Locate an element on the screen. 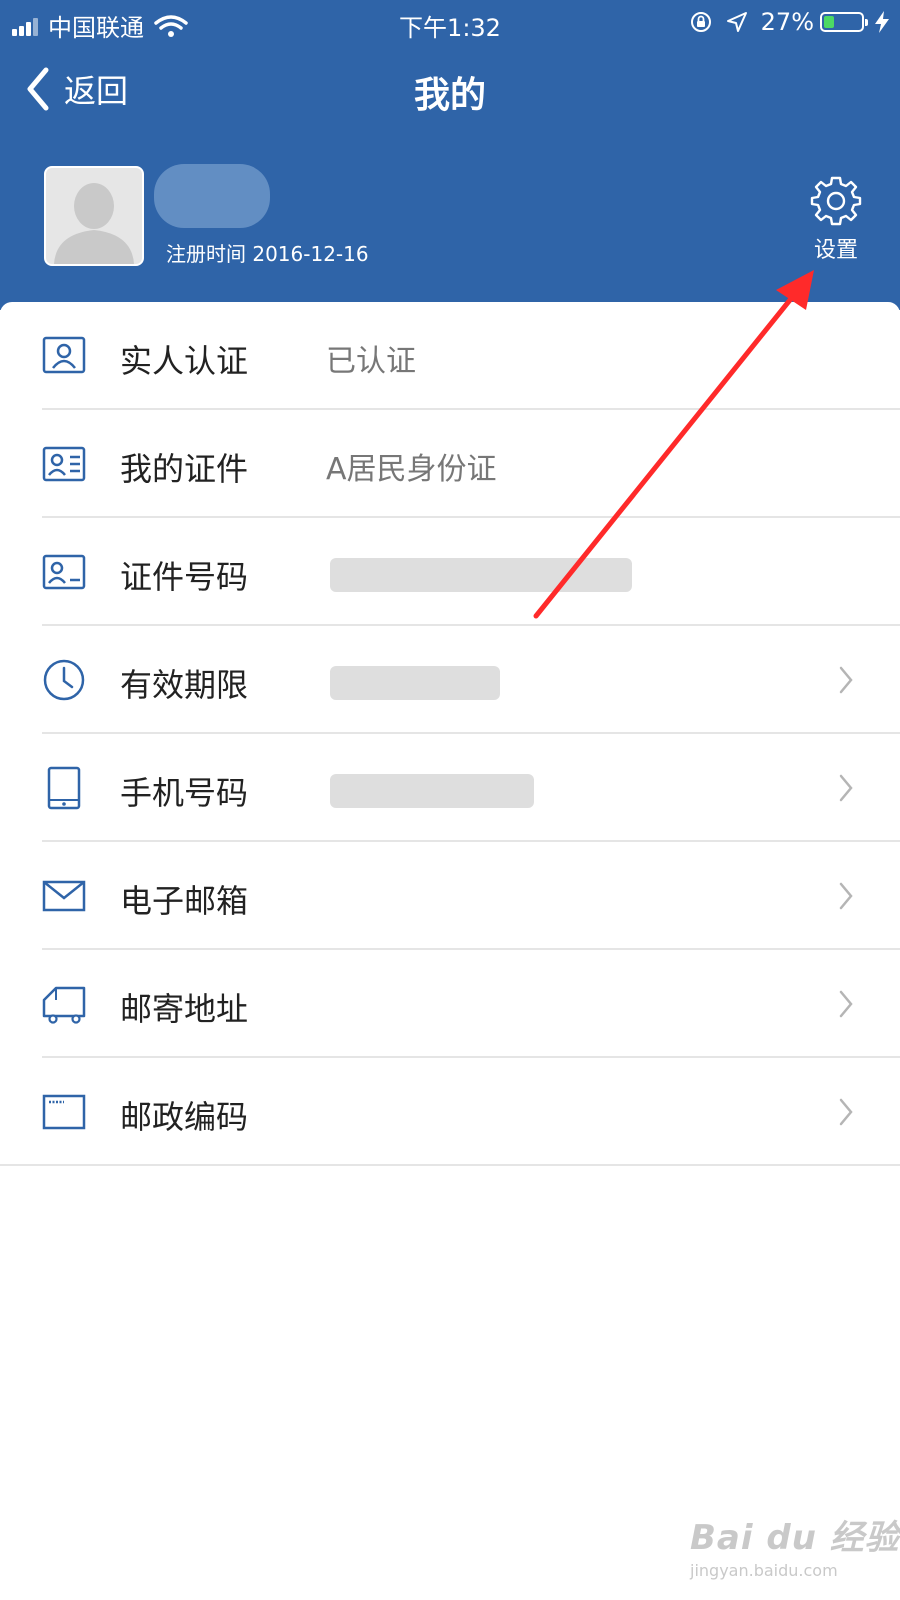 The height and width of the screenshot is (1600, 900). battery-icon is located at coordinates (844, 22).